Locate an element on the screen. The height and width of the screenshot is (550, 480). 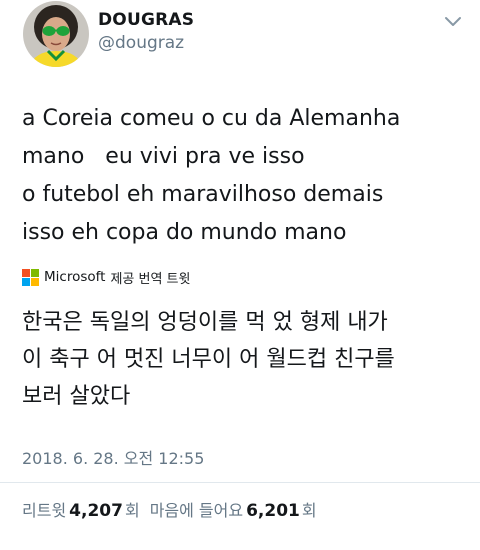
retweets-suffix: 회 is located at coordinates (132, 510).